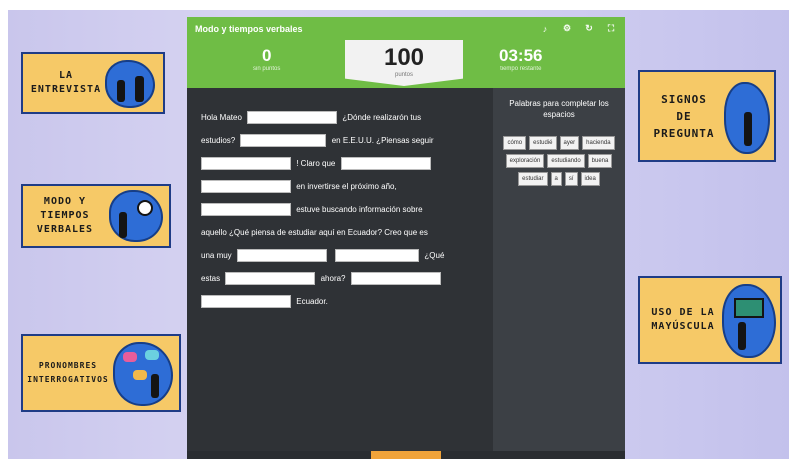 This screenshot has width=789, height=459. Describe the element at coordinates (684, 116) in the screenshot. I see `card-label: SIGNOS DE PREGUNTA` at that location.